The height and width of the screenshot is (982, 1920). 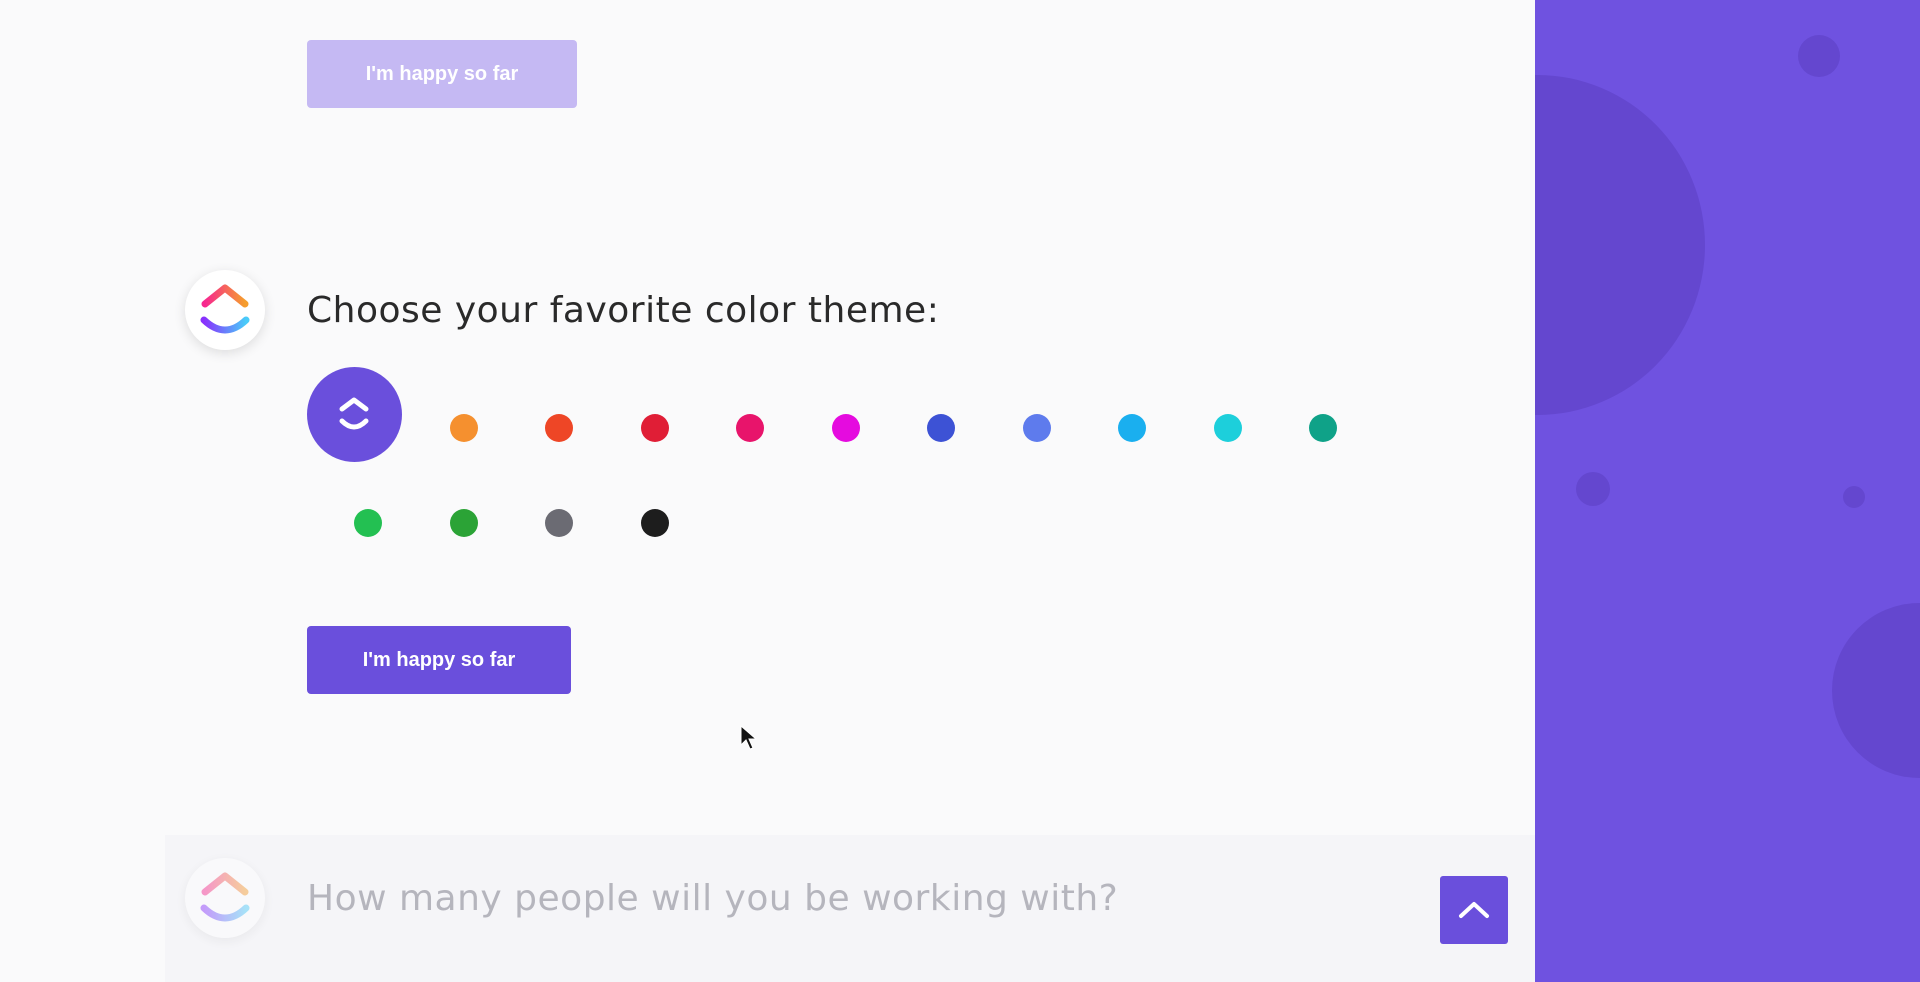 I want to click on color-swatch-purple-selected, so click(x=354, y=414).